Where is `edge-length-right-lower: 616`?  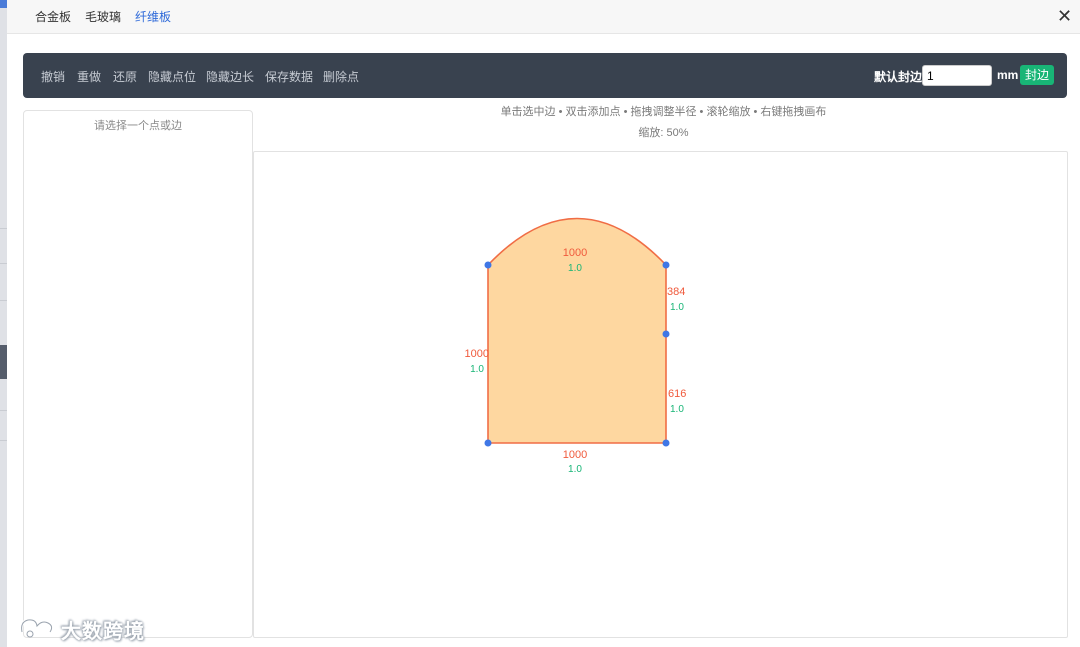
edge-length-right-lower: 616 is located at coordinates (677, 394).